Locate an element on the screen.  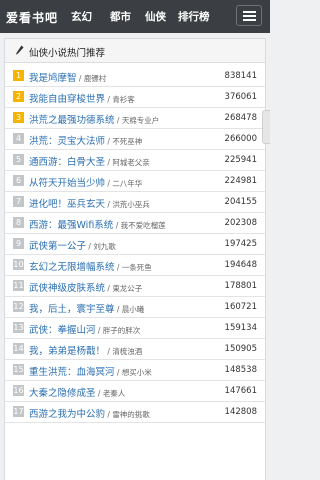
book-row: 7 进化吧！巫兵玄天 / 洪荒小巫兵 204155 is located at coordinates (135, 202).